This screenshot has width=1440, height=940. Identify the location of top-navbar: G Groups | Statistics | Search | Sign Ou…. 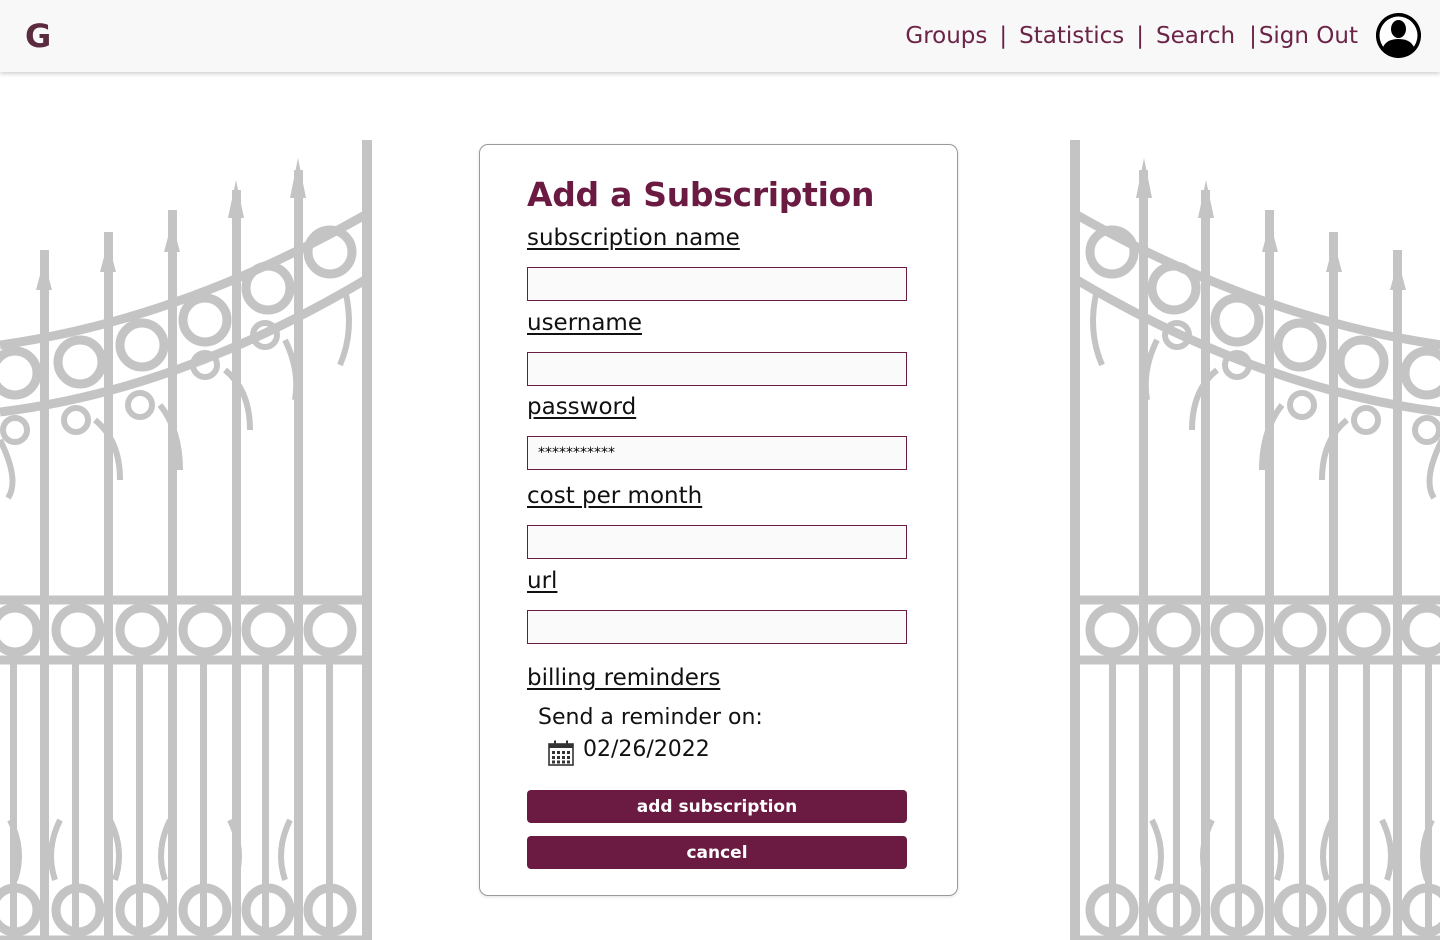
(720, 36).